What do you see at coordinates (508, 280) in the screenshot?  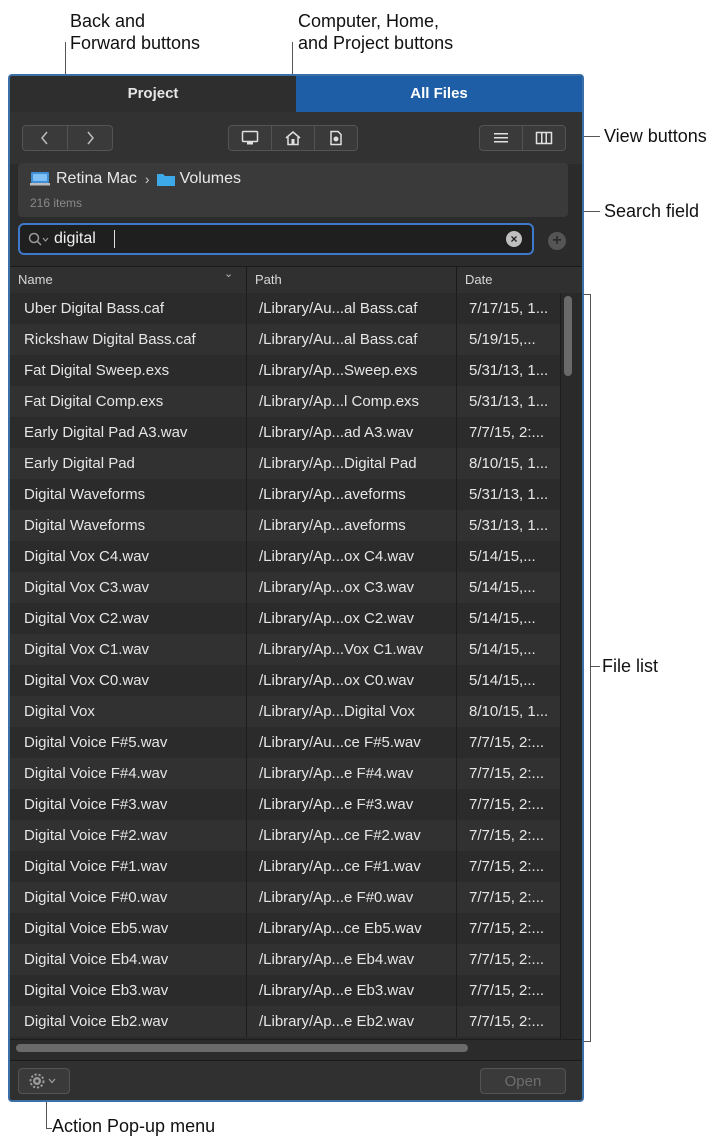 I see `column-header-date: Date` at bounding box center [508, 280].